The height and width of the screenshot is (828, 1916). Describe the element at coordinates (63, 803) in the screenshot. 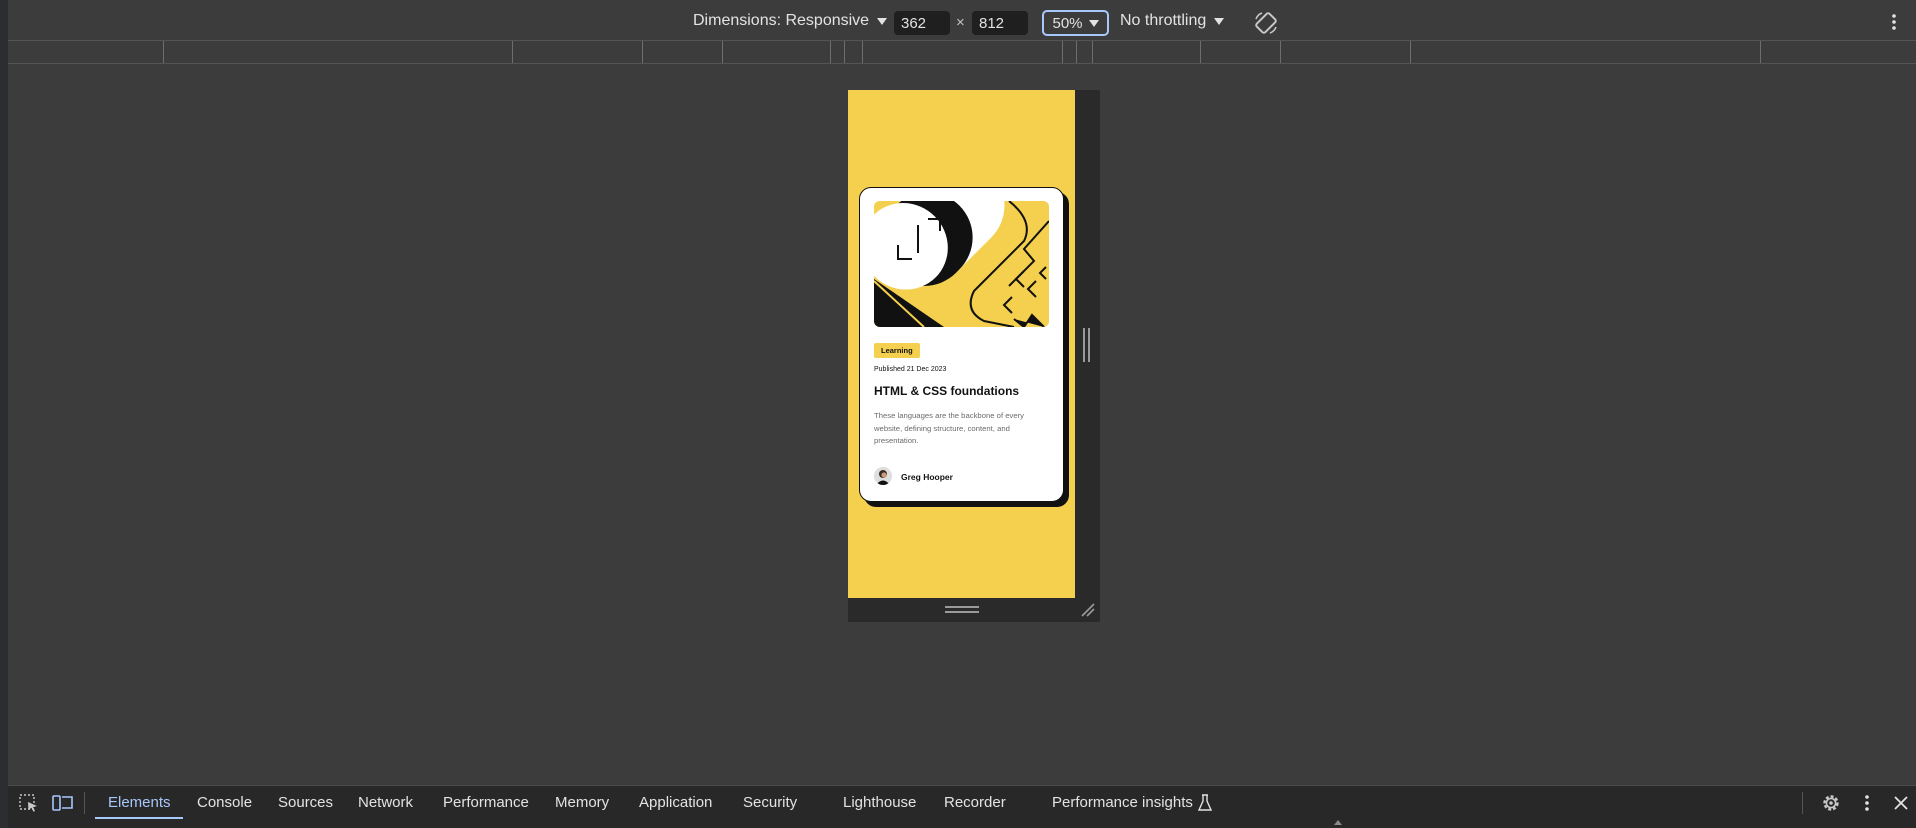

I see `device-toolbar-icon` at that location.